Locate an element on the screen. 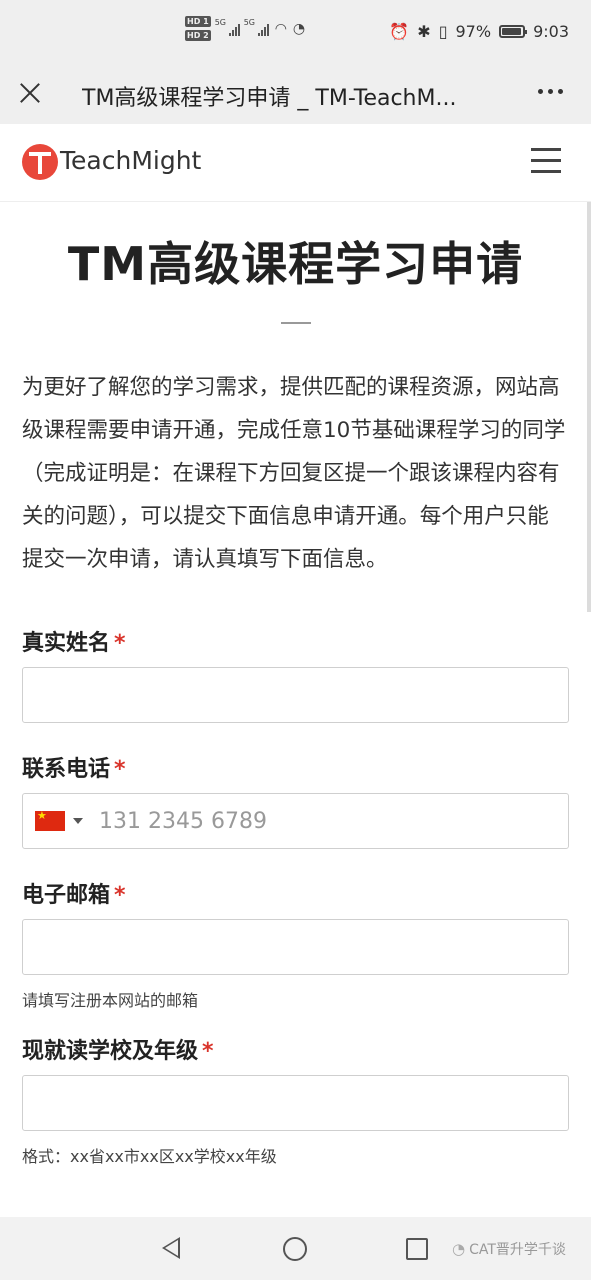  back-icon is located at coordinates (171, 1248).